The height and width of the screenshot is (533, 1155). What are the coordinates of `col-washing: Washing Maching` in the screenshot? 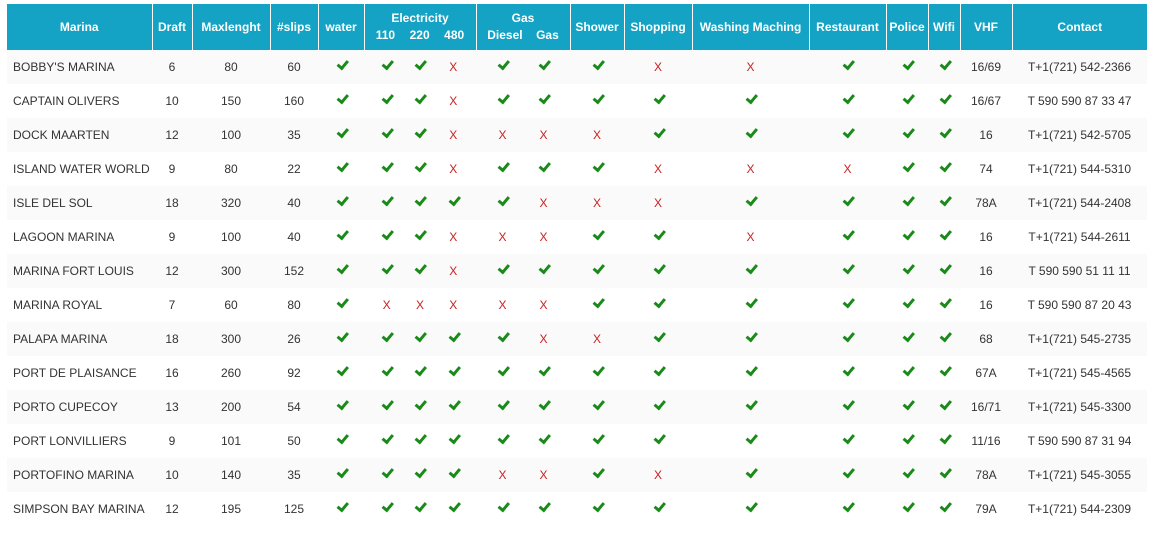 It's located at (751, 27).